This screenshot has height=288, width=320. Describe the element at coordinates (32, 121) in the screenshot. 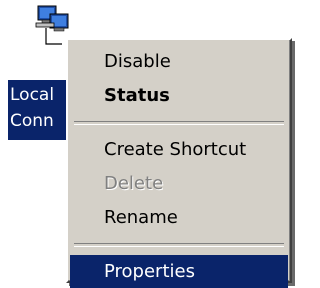

I see `desktop-label-line-2: Conn` at that location.